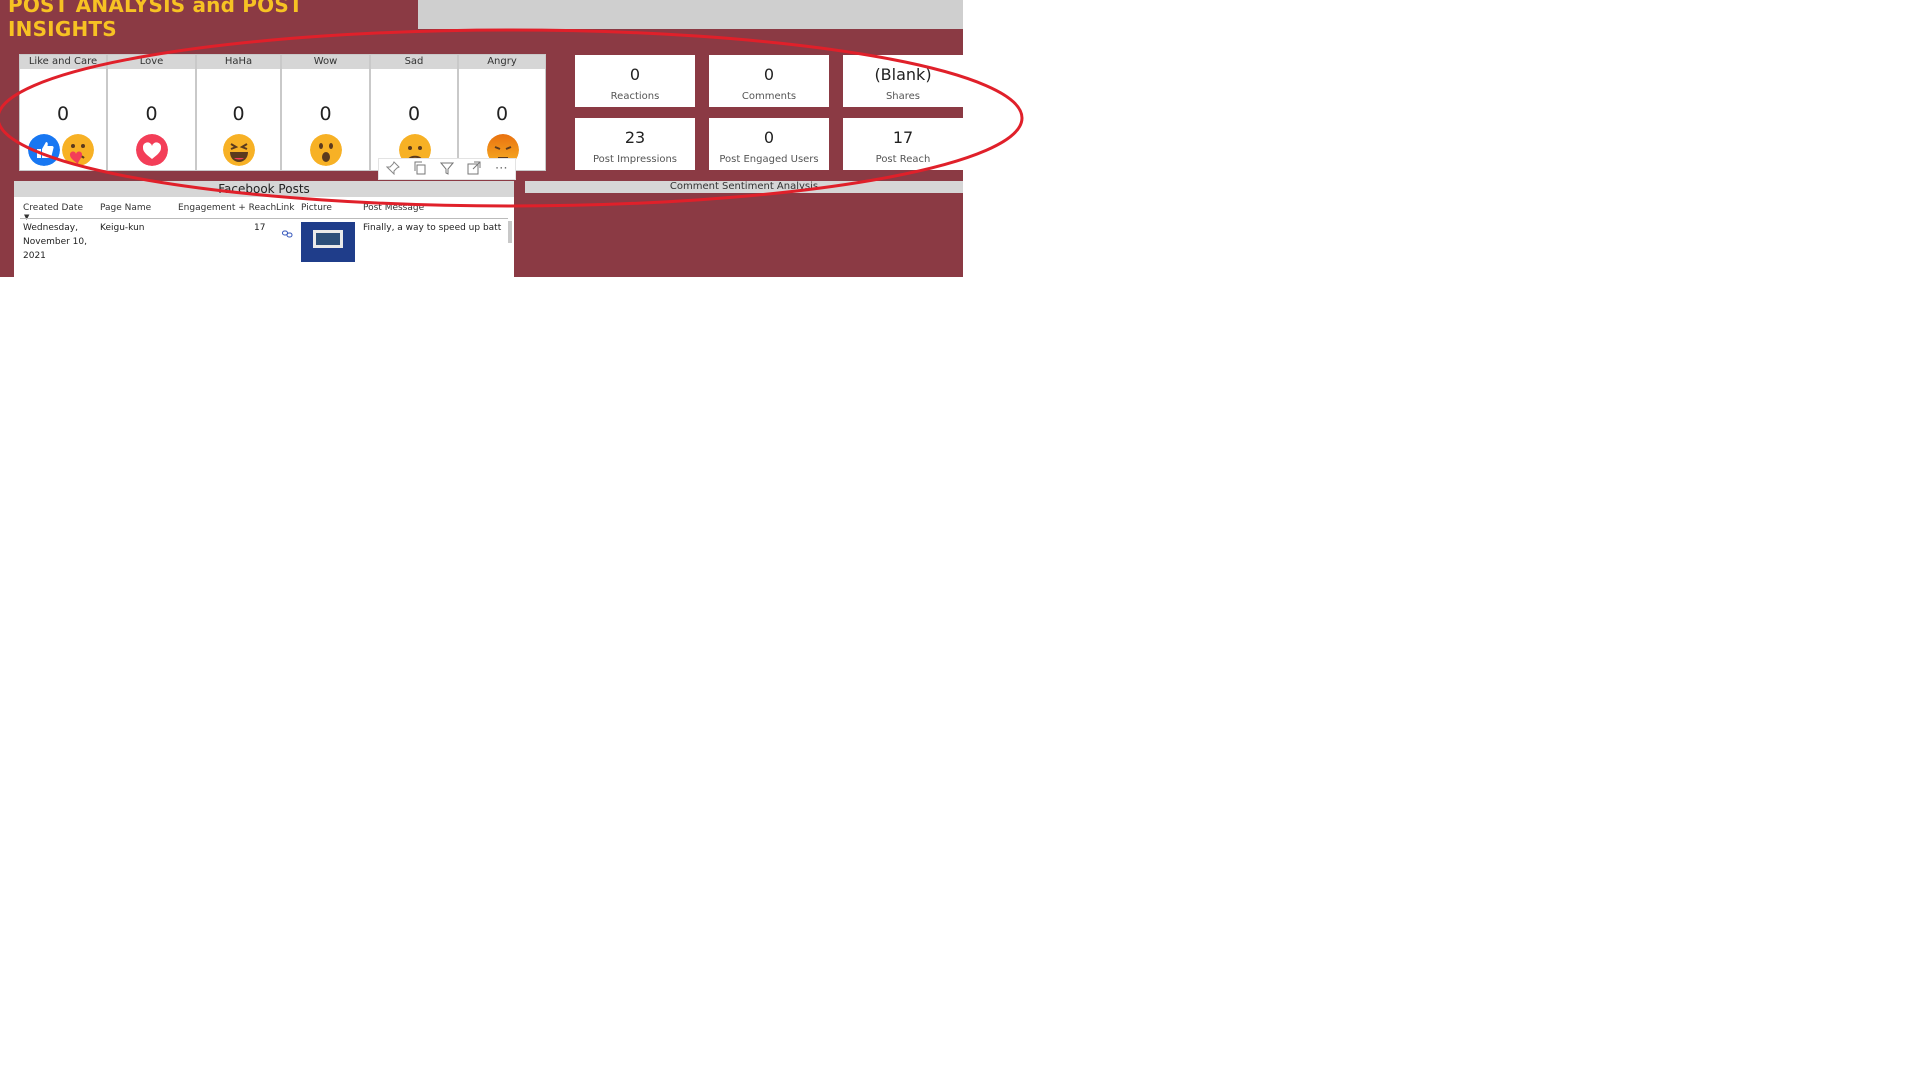 This screenshot has width=1920, height=1080. I want to click on panel-divider, so click(519, 229).